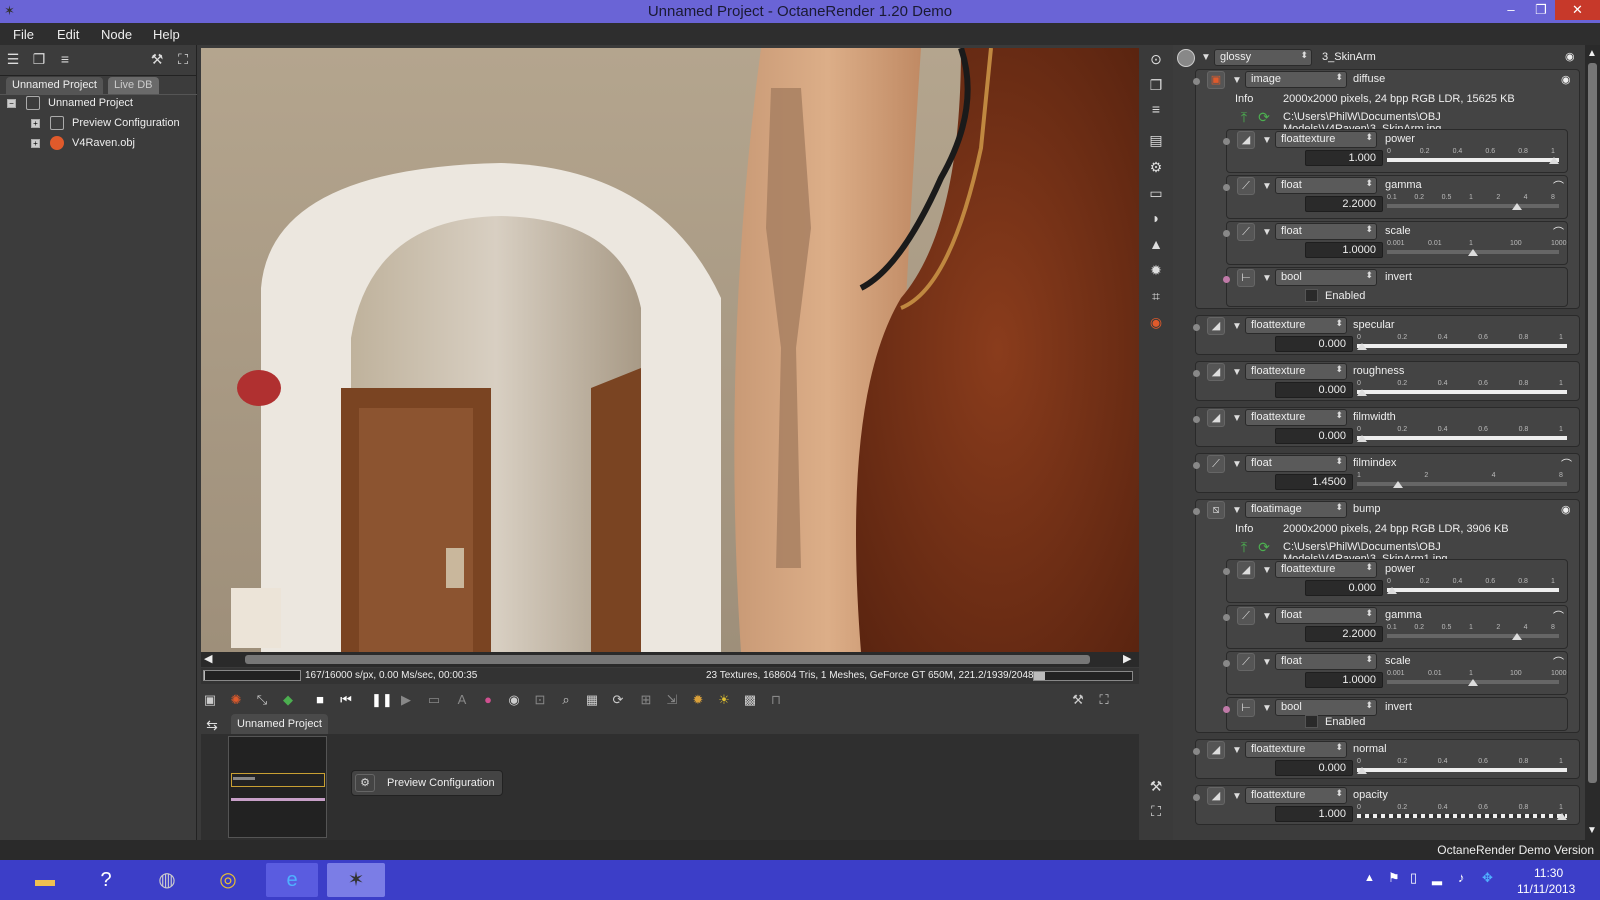  Describe the element at coordinates (277, 787) in the screenshot. I see `graph-minimap` at that location.